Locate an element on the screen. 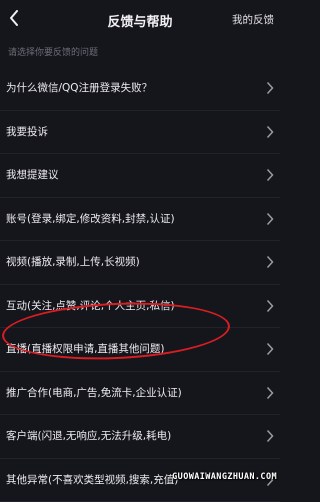  list-item-label: 客户端(闪退,无响应,无法升级,耗电) is located at coordinates (88, 435).